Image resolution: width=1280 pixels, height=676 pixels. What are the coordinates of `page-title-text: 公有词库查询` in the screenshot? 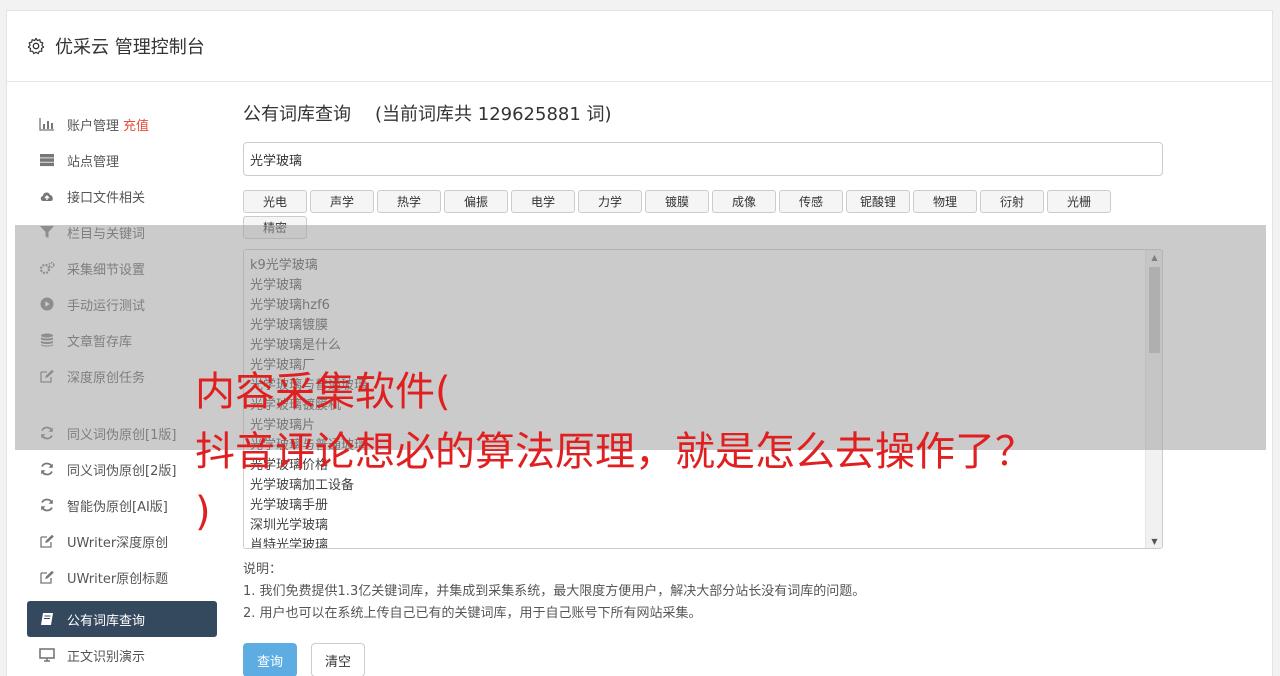 It's located at (297, 114).